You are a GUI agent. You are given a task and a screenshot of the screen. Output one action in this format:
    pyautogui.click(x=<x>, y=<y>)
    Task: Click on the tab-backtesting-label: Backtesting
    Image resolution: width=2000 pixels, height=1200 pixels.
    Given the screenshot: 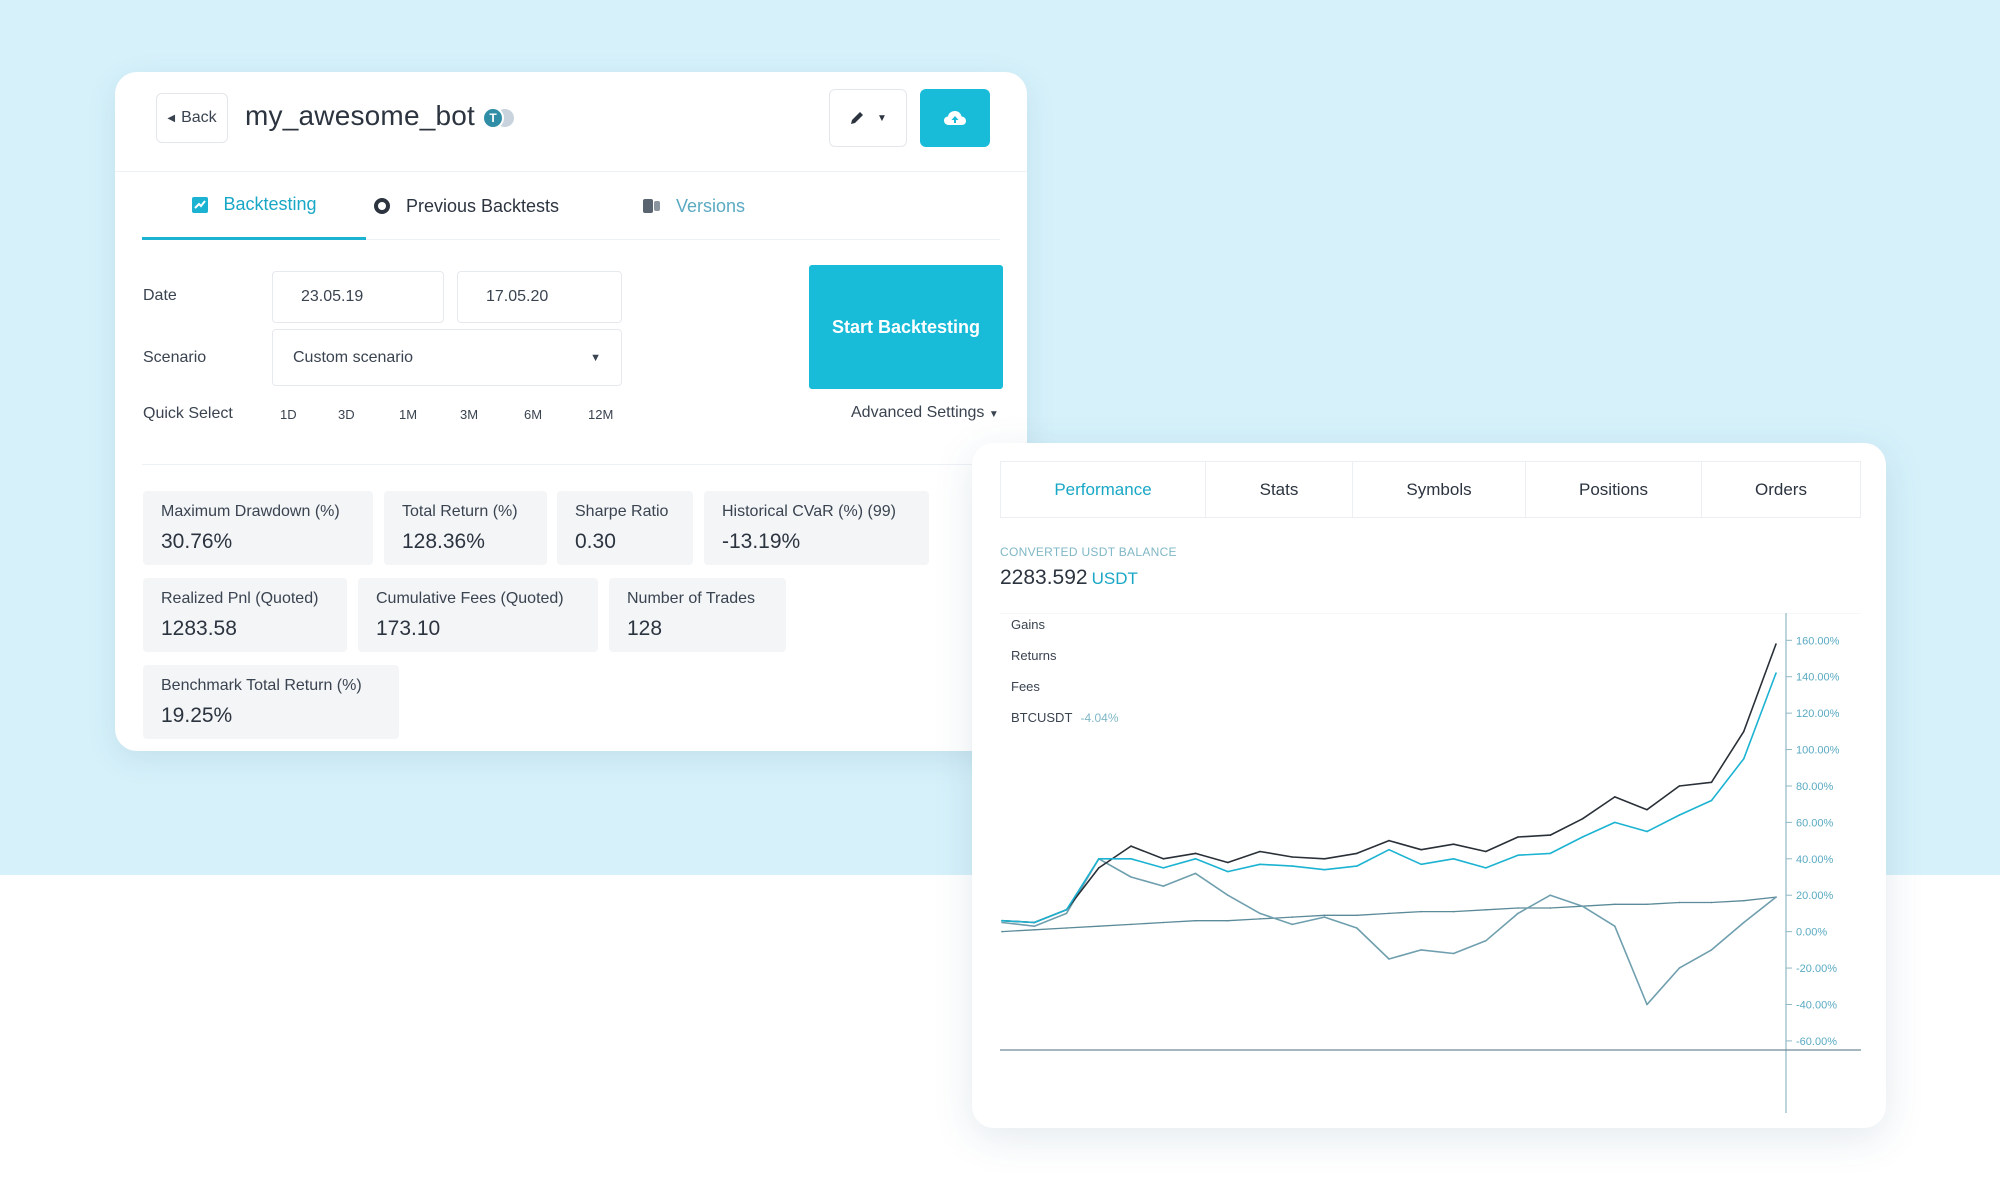 What is the action you would take?
    pyautogui.click(x=270, y=204)
    